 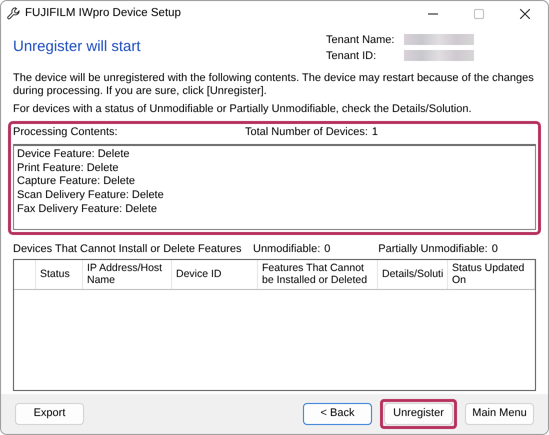 I want to click on page-heading: Unregister will start, so click(x=77, y=47).